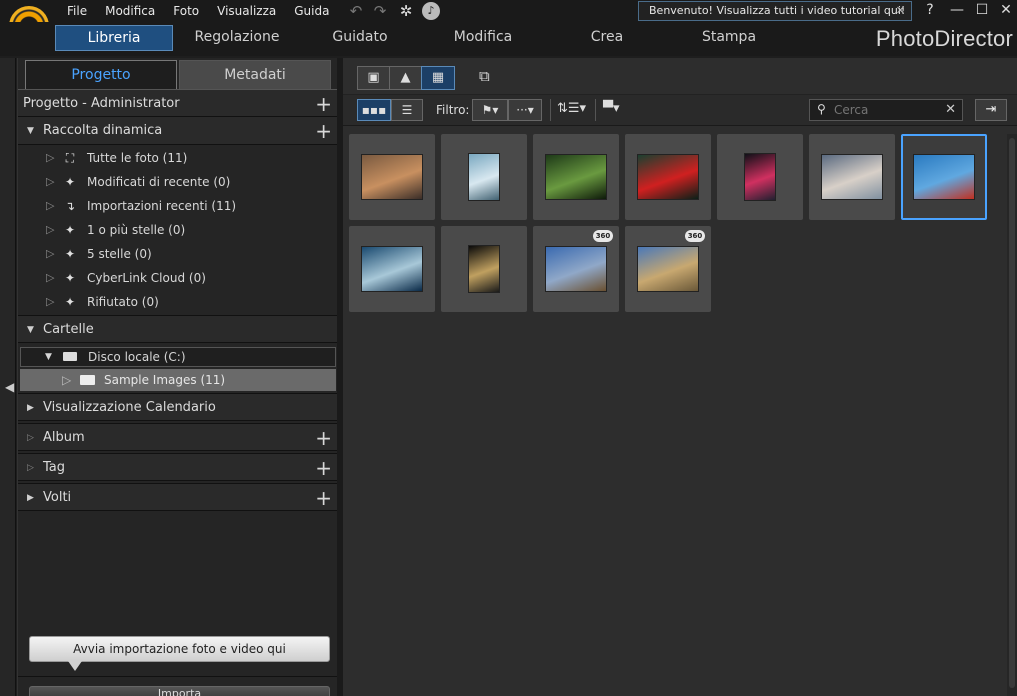 The image size is (1017, 696). What do you see at coordinates (178, 437) in the screenshot?
I see `album-header: ▷ Album +` at bounding box center [178, 437].